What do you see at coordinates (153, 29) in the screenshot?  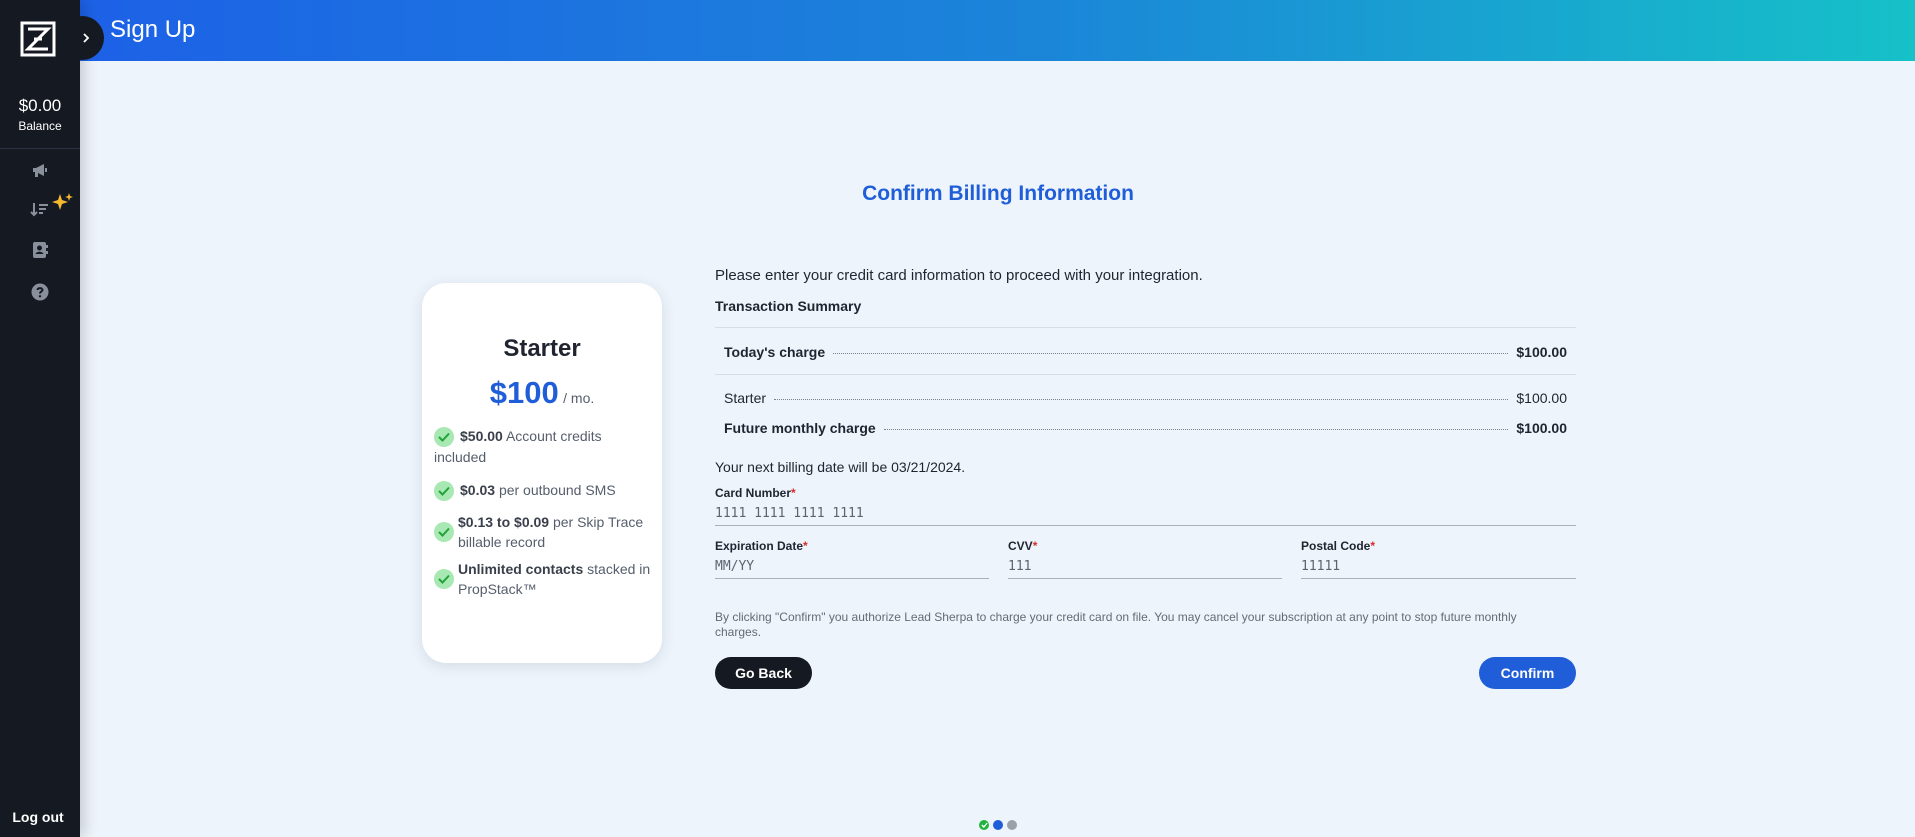 I see `header-title: Sign Up` at bounding box center [153, 29].